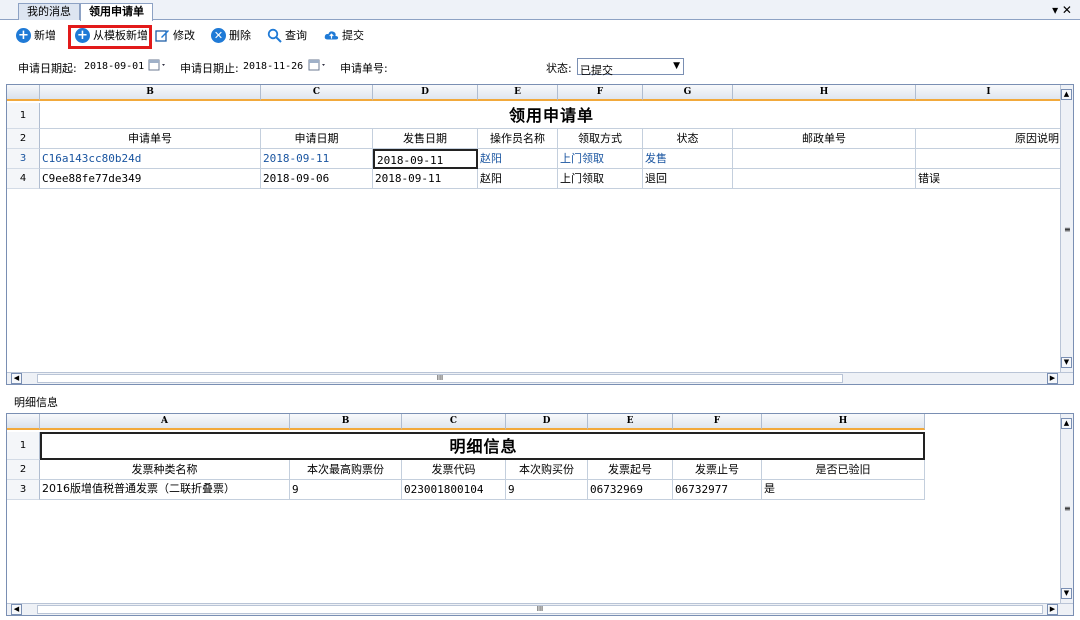 The height and width of the screenshot is (620, 1080). What do you see at coordinates (454, 490) in the screenshot?
I see `table-cell: 023001800104` at bounding box center [454, 490].